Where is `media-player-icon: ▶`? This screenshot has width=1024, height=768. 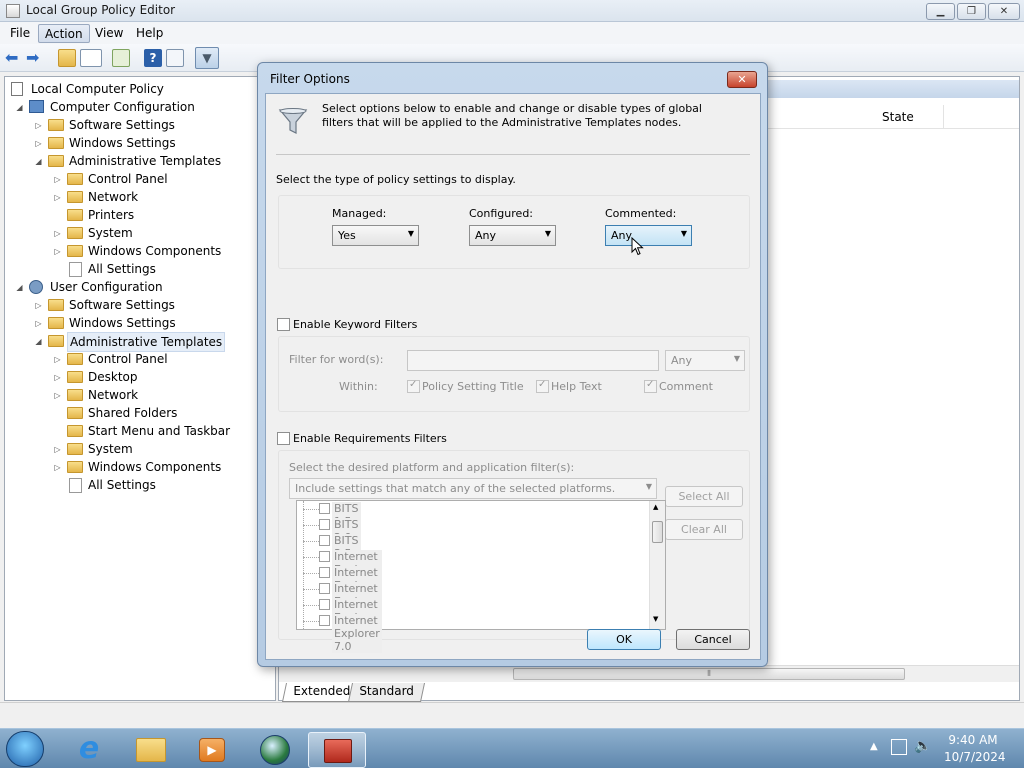 media-player-icon: ▶ is located at coordinates (213, 750).